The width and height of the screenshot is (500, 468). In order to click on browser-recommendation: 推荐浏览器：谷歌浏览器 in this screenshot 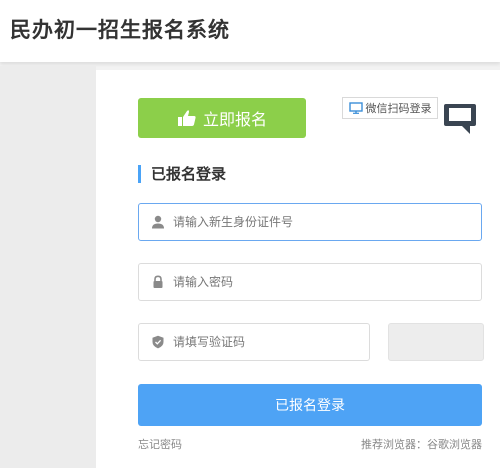, I will do `click(421, 444)`.